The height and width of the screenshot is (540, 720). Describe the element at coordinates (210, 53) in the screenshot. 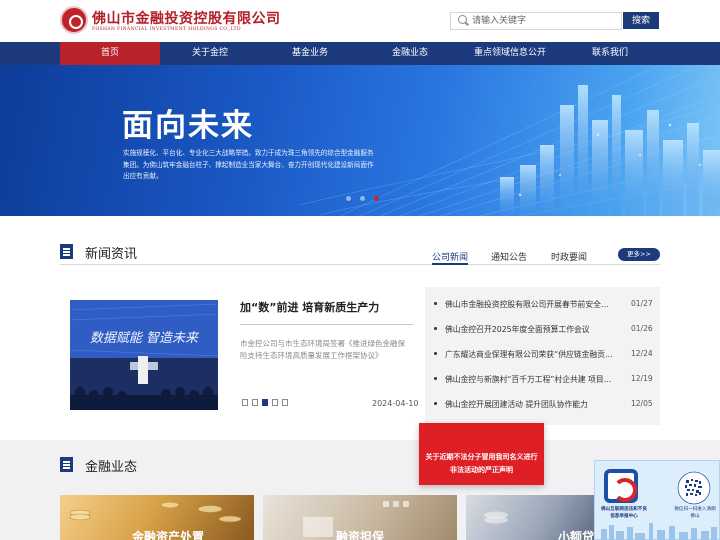

I see `nav-item-about: 关于金控` at that location.